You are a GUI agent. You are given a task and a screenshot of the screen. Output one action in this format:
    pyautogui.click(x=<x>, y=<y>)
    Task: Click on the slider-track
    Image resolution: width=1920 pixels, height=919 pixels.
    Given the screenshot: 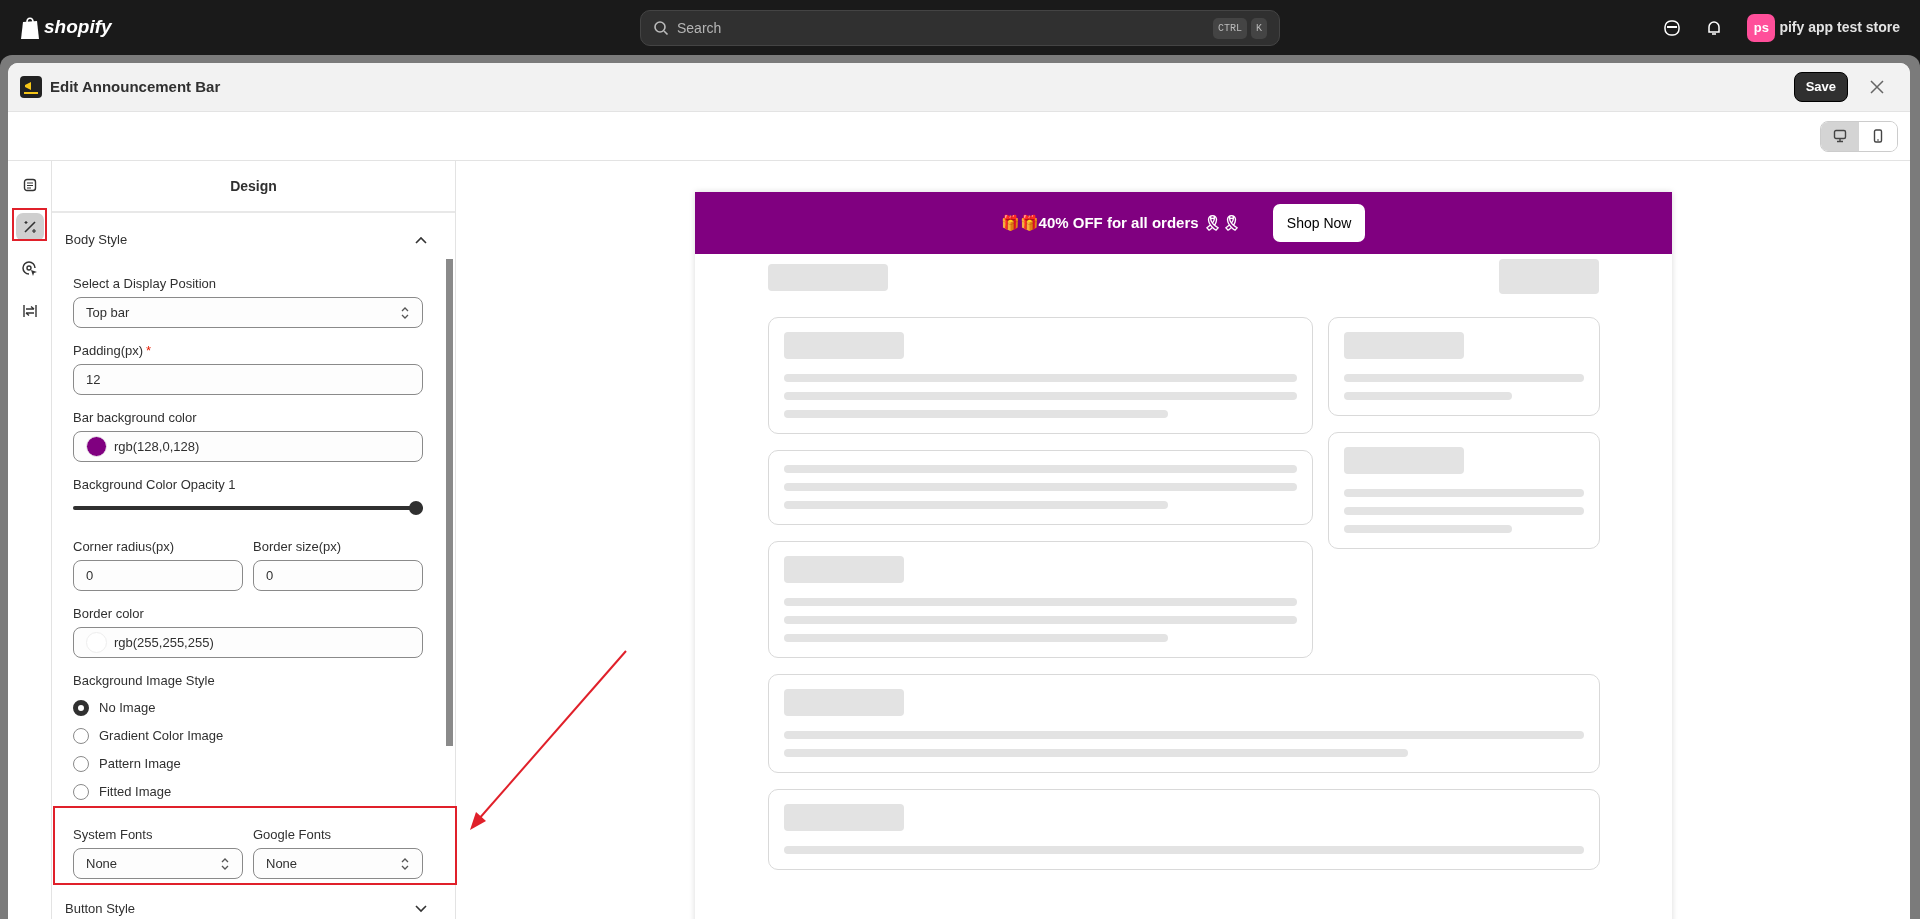 What is the action you would take?
    pyautogui.click(x=248, y=508)
    